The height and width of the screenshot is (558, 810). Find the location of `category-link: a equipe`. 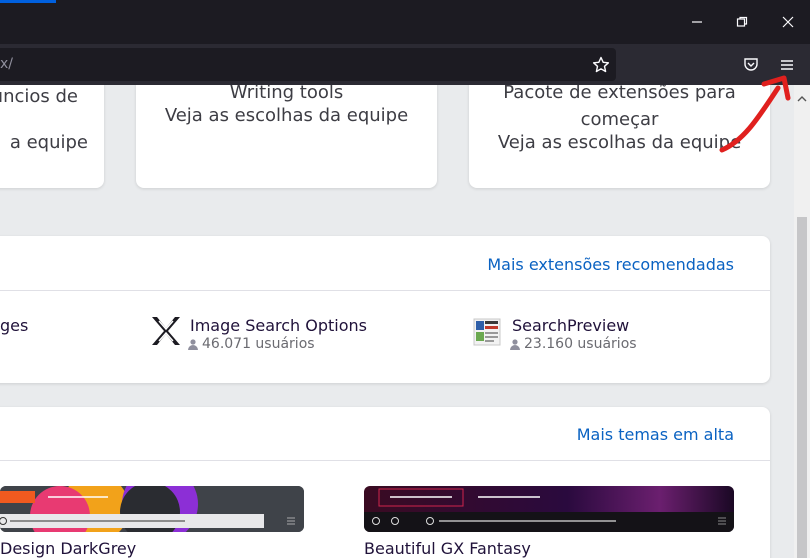

category-link: a equipe is located at coordinates (44, 142).